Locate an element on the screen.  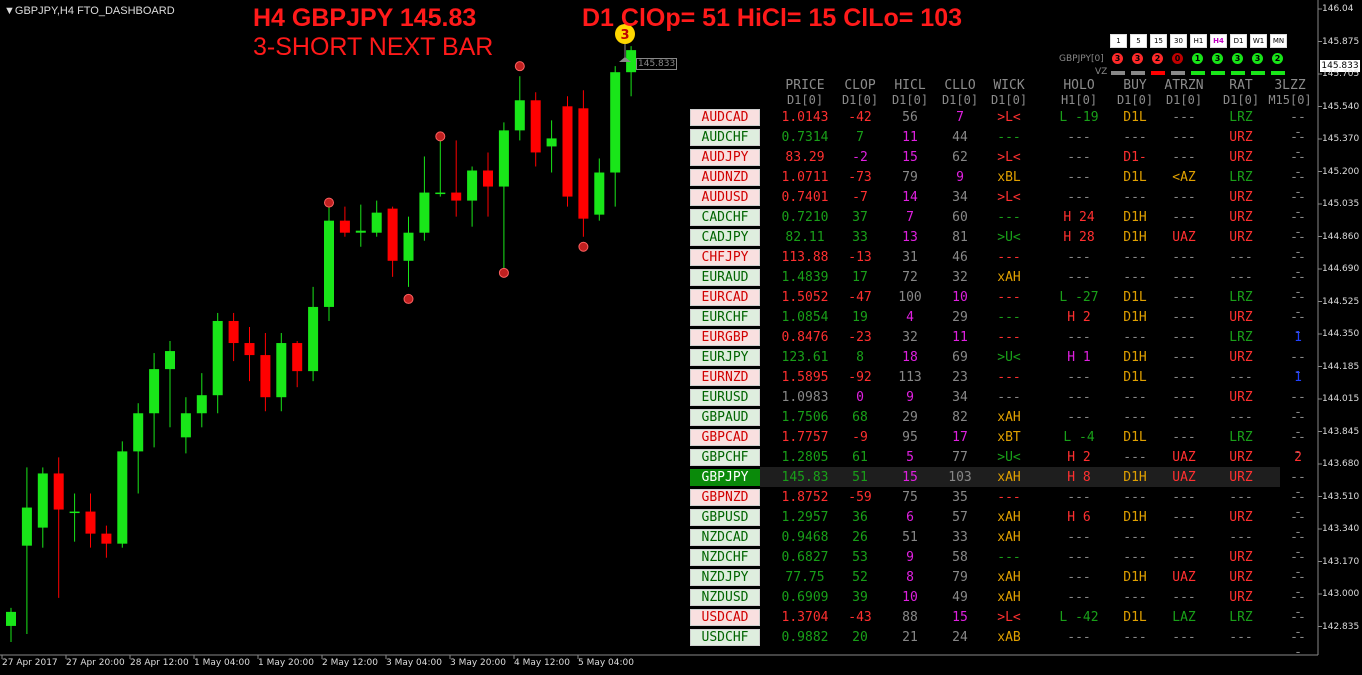
symbol-button-audcad: AUDCAD is located at coordinates (725, 117).